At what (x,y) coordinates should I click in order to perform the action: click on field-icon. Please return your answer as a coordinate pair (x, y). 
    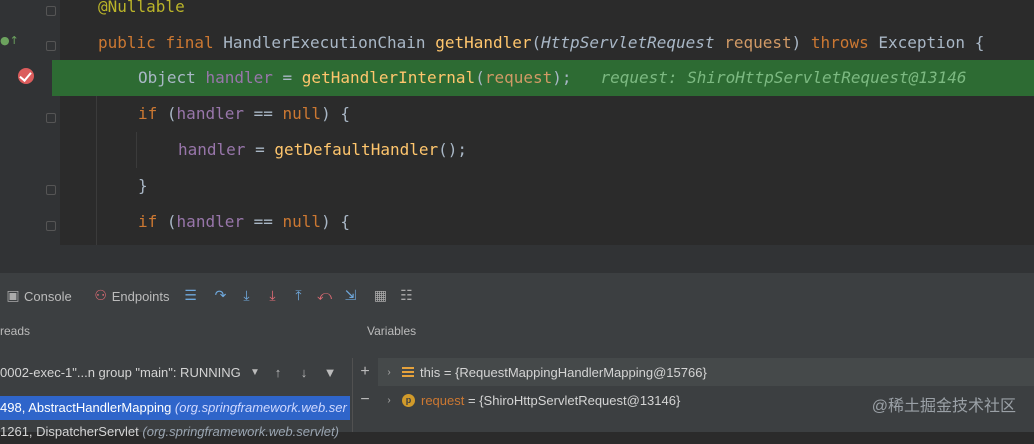
    Looking at the image, I should click on (408, 372).